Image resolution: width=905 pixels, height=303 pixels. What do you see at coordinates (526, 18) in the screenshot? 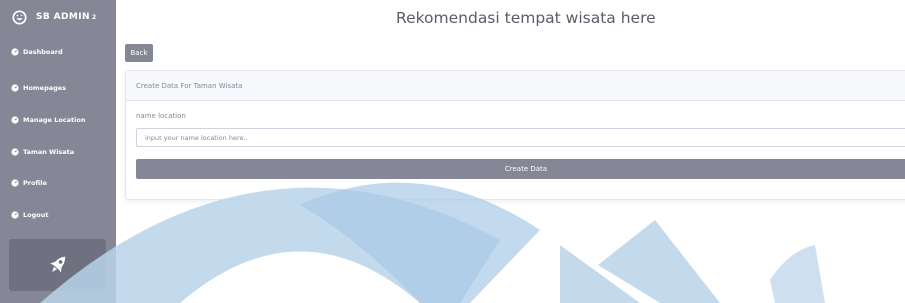
I see `page-title: Rekomendasi tempat wisata here` at bounding box center [526, 18].